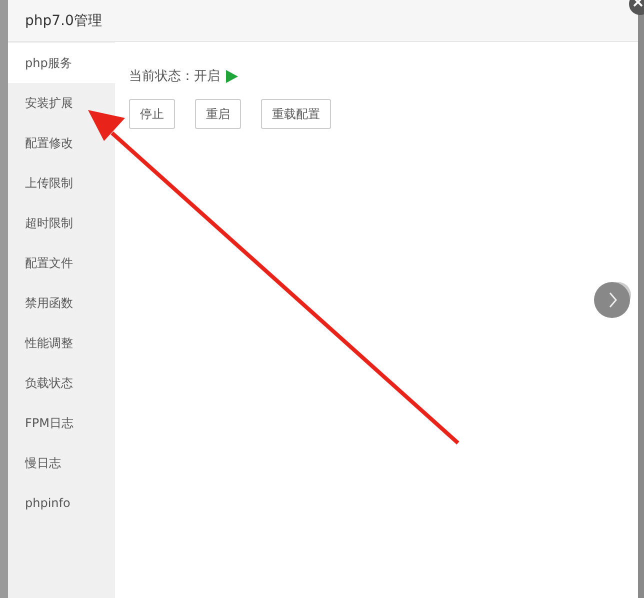  I want to click on window-title: php7.0管理, so click(63, 21).